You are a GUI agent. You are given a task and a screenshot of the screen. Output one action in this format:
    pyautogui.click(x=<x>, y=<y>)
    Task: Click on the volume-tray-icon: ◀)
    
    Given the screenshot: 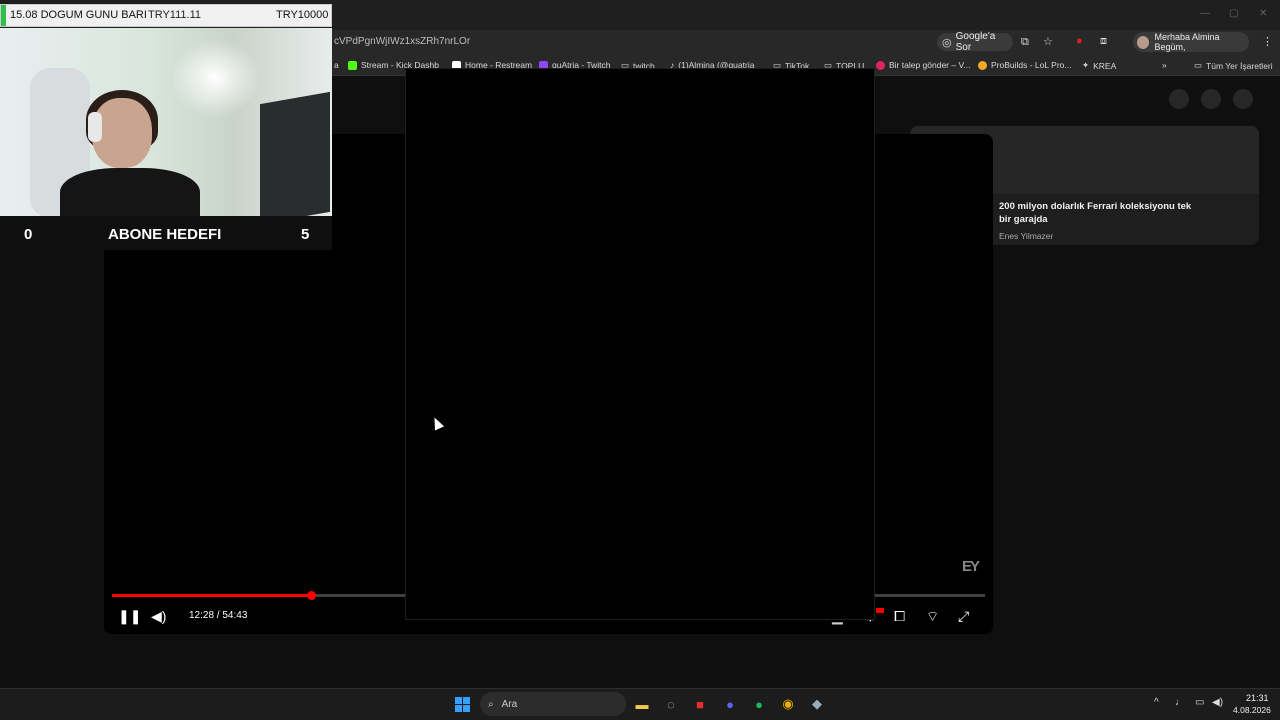 What is the action you would take?
    pyautogui.click(x=1217, y=702)
    